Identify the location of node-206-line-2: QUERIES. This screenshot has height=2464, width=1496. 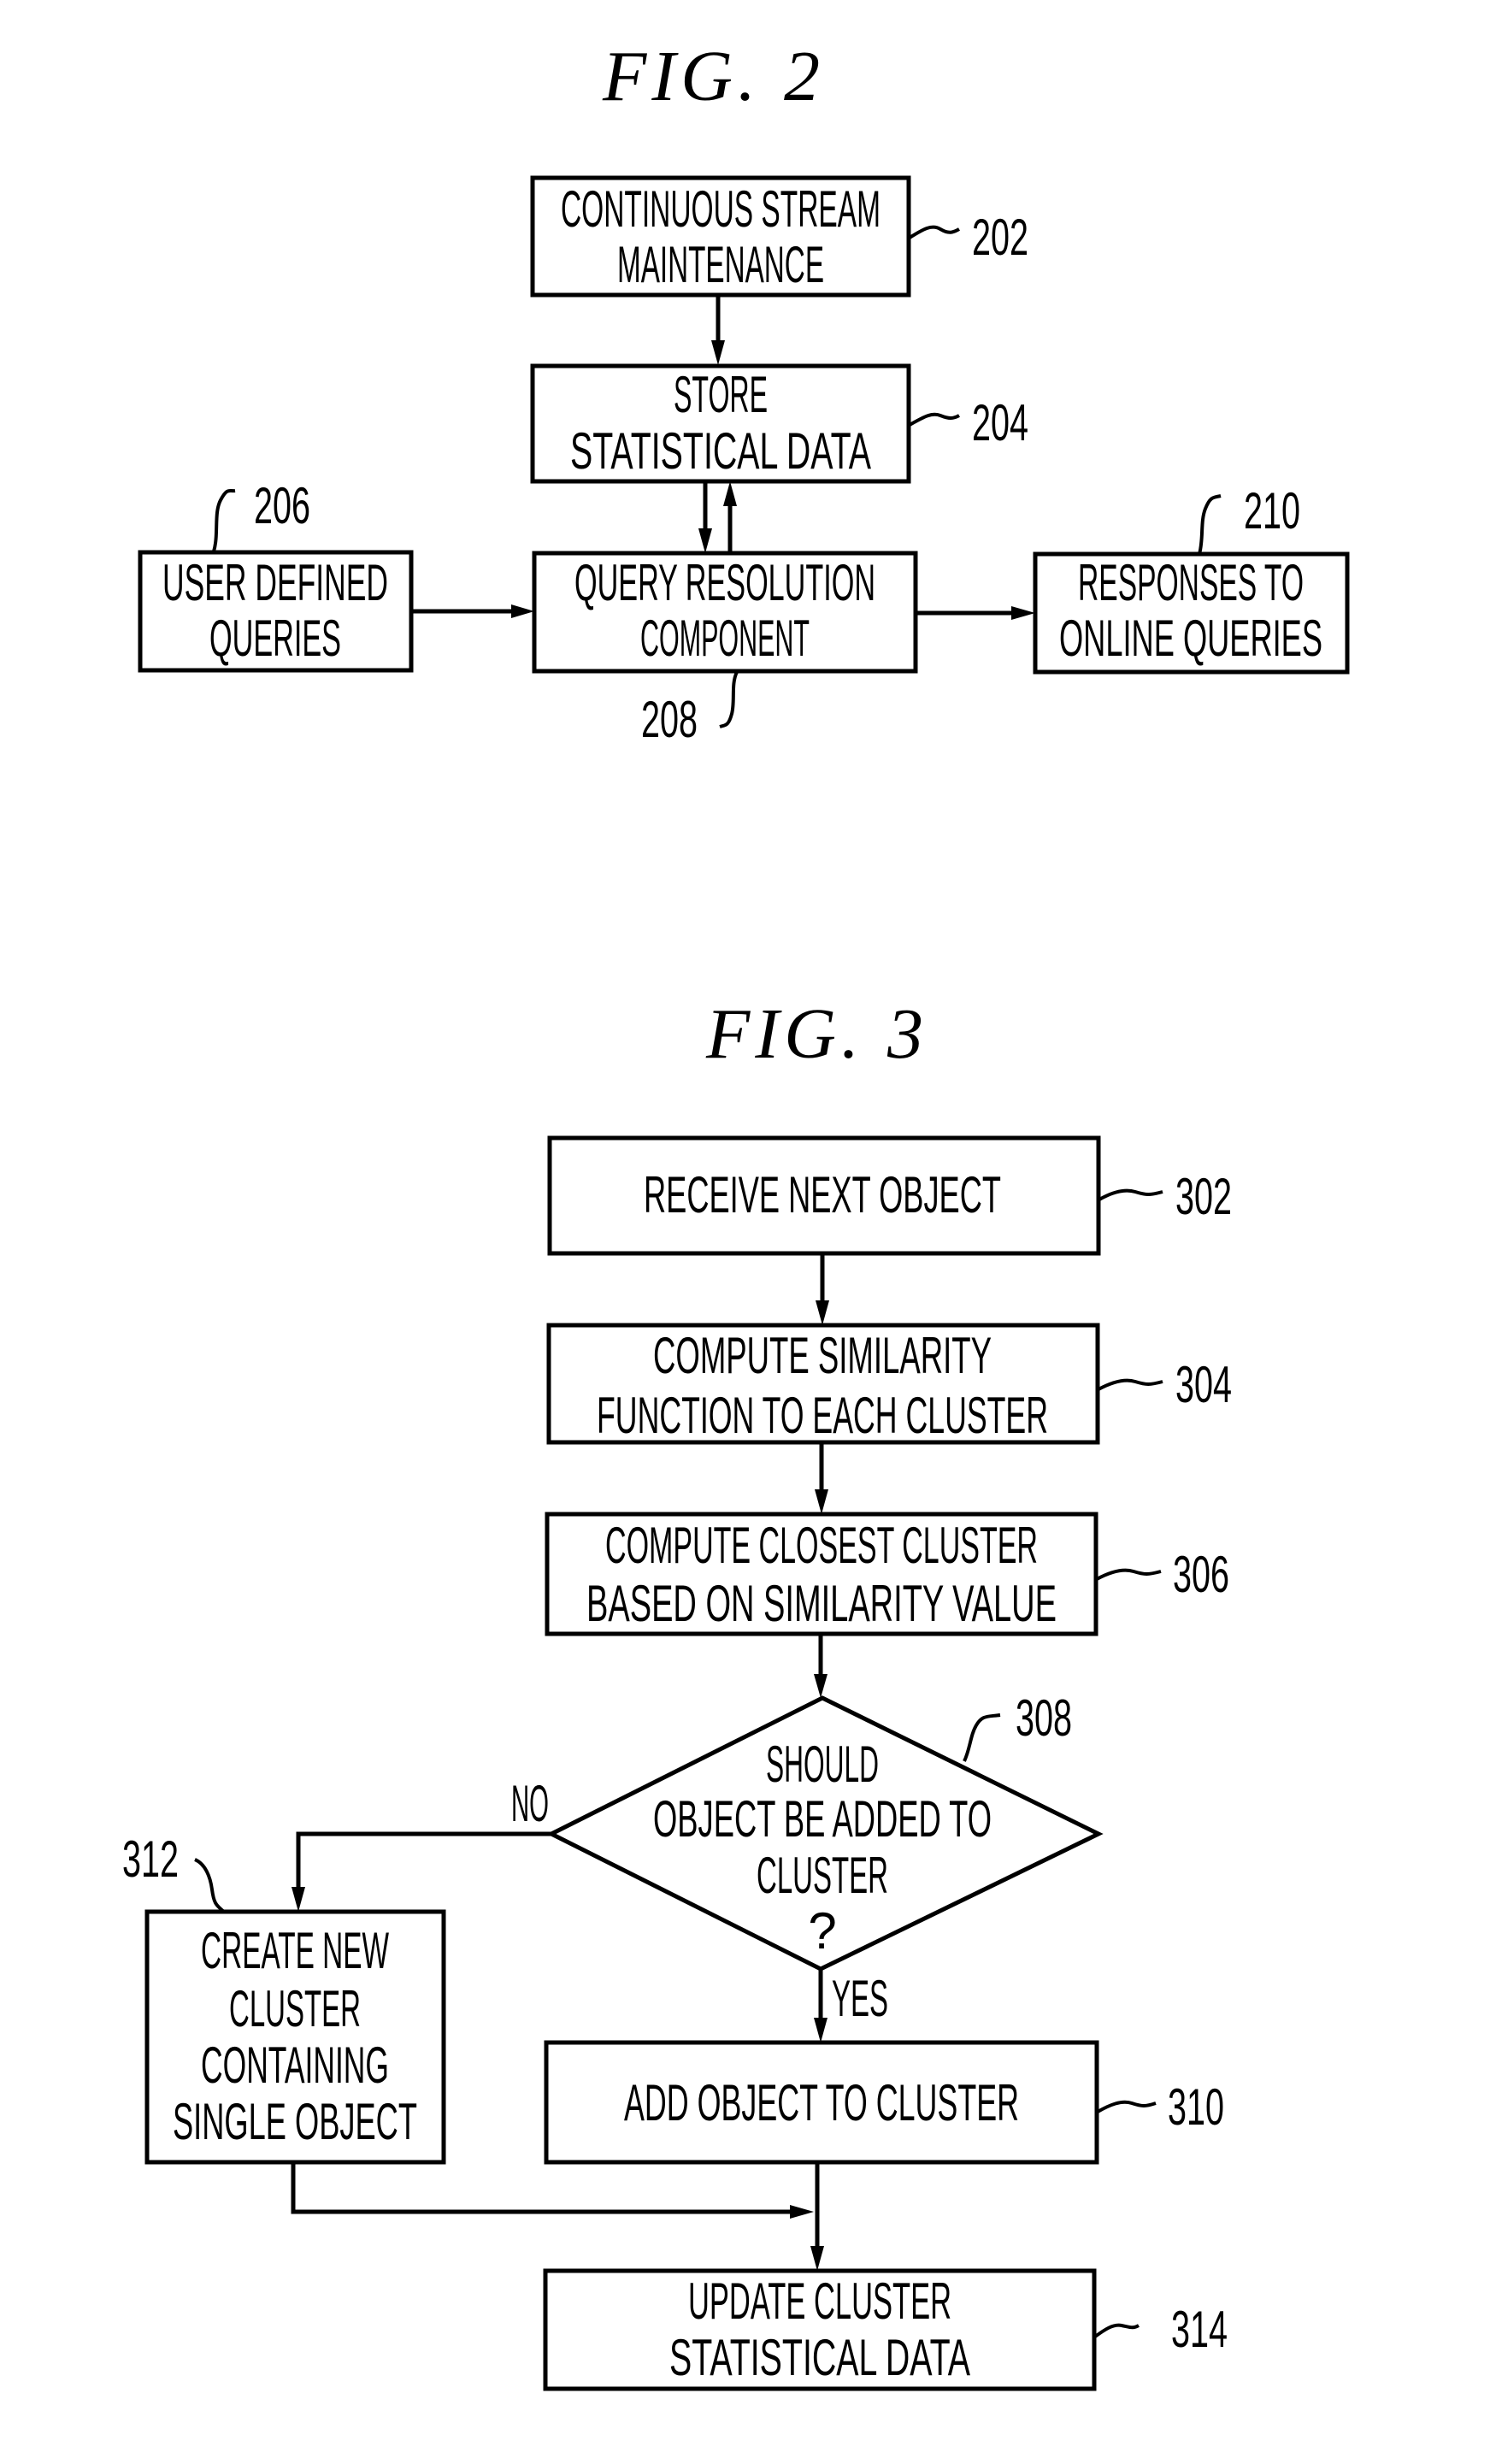
(275, 638).